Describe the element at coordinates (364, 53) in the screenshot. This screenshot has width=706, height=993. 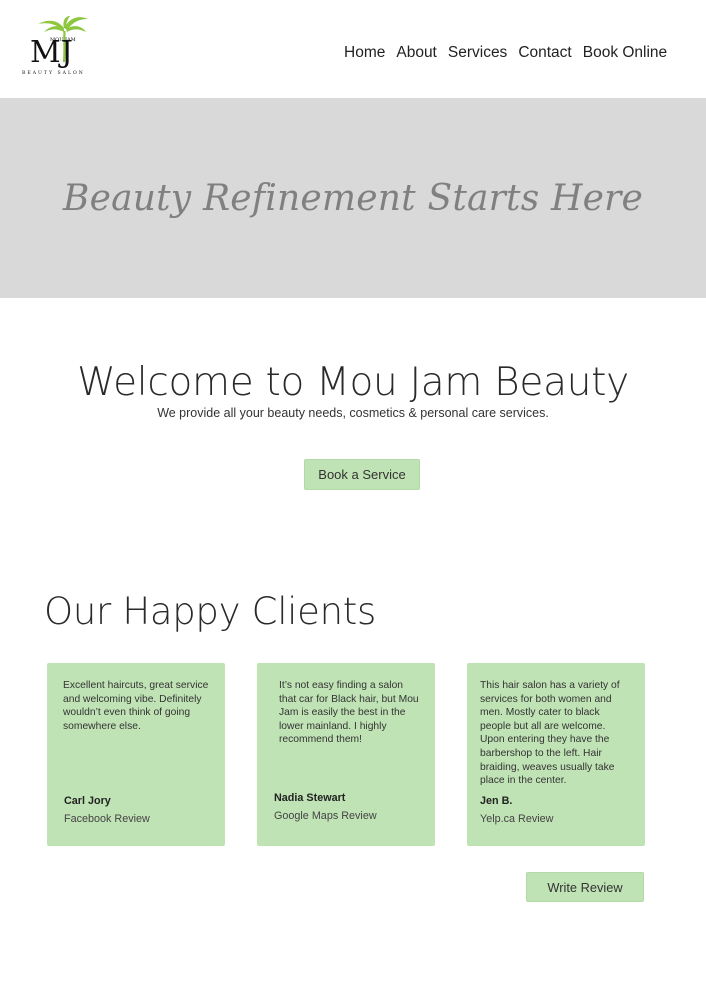
I see `nav-home: Home` at that location.